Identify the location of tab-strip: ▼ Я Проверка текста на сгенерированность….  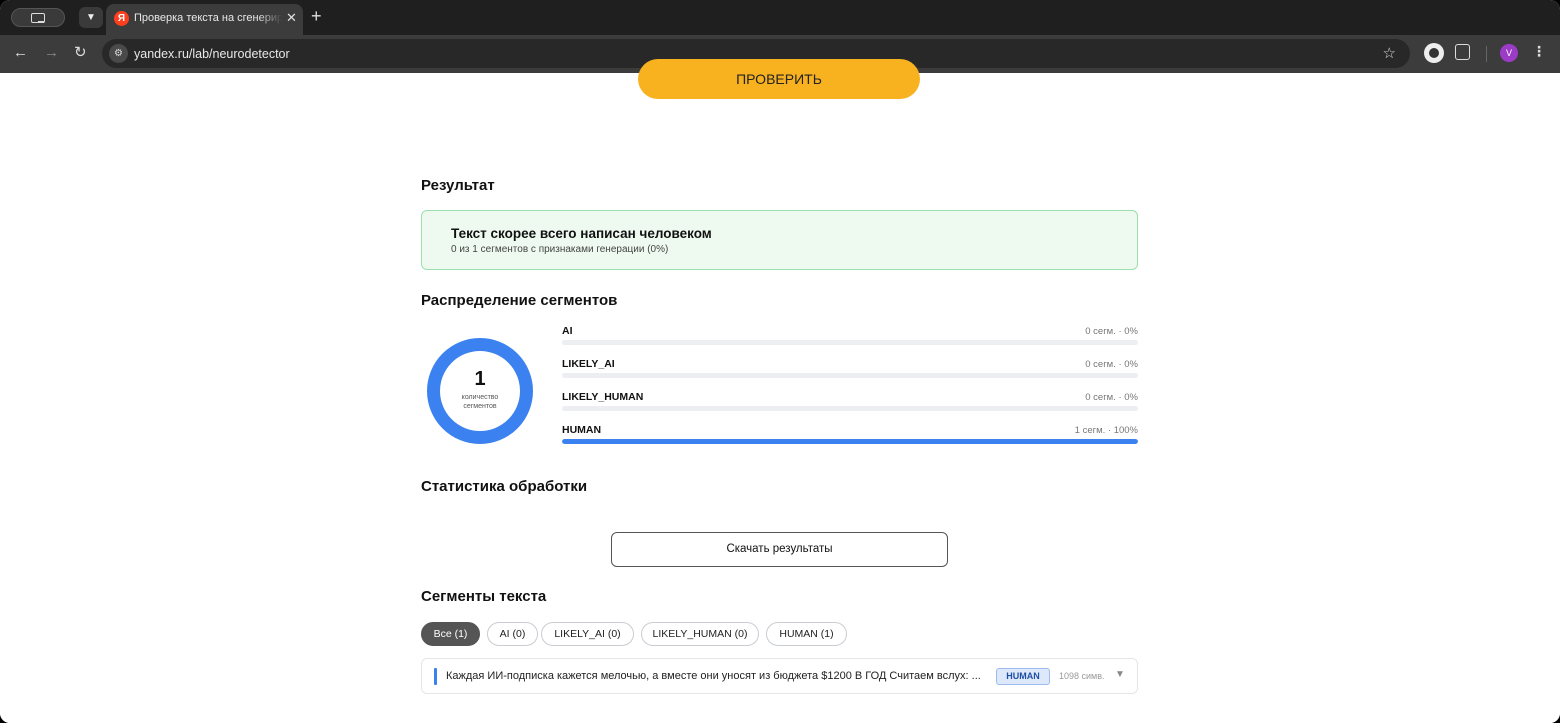
(780, 17).